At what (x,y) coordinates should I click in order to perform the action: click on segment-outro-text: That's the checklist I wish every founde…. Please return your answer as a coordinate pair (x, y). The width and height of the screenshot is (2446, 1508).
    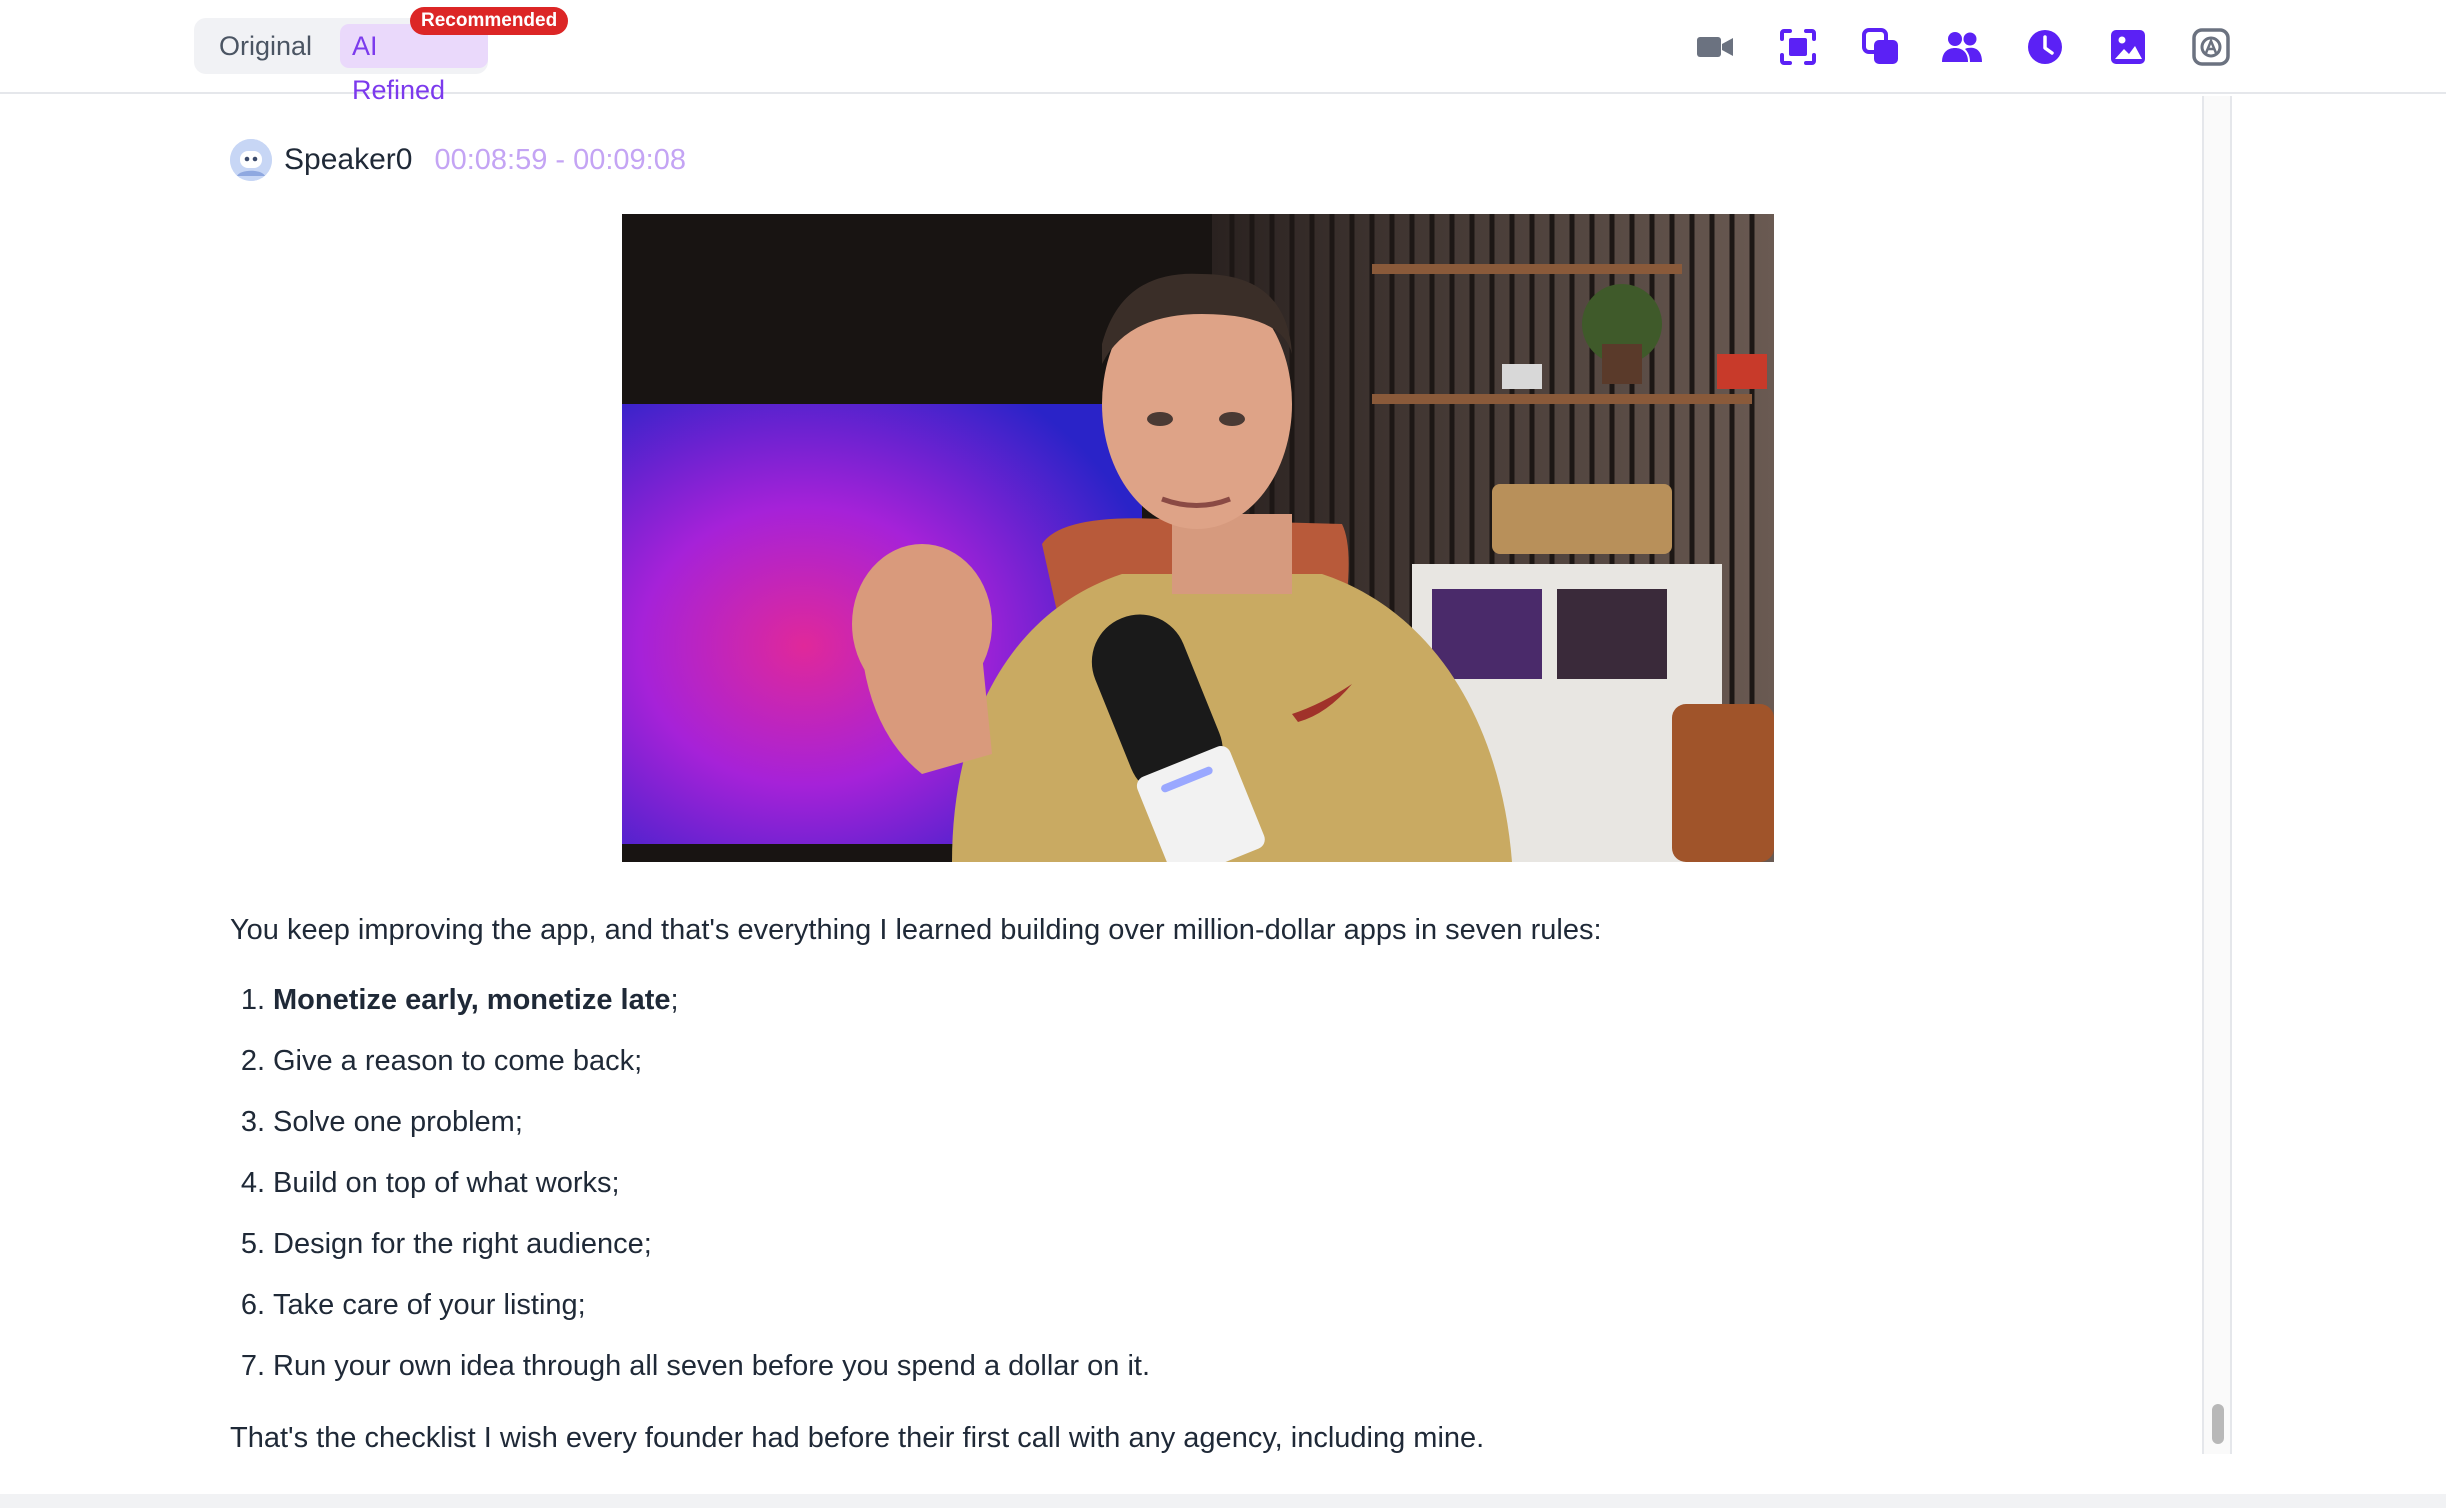
    Looking at the image, I should click on (857, 1438).